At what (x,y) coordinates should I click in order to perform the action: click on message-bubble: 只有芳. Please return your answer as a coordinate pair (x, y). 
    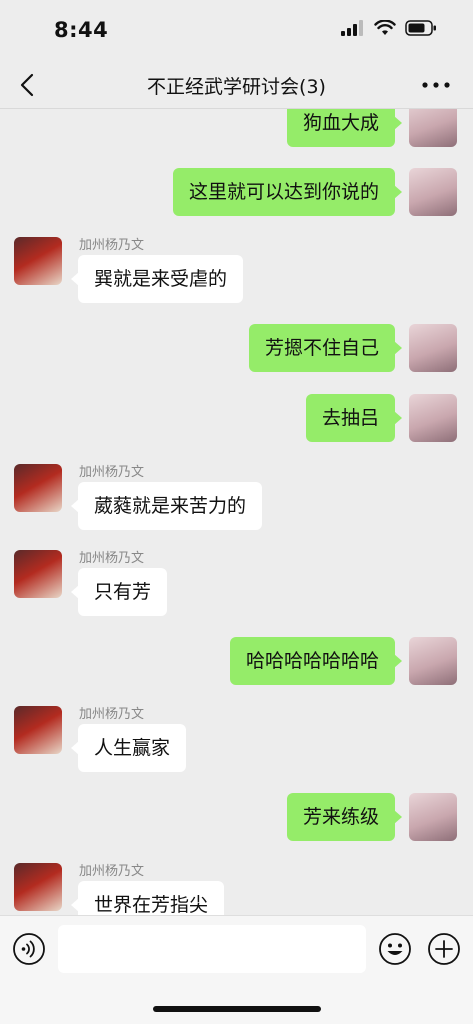
    Looking at the image, I should click on (119, 592).